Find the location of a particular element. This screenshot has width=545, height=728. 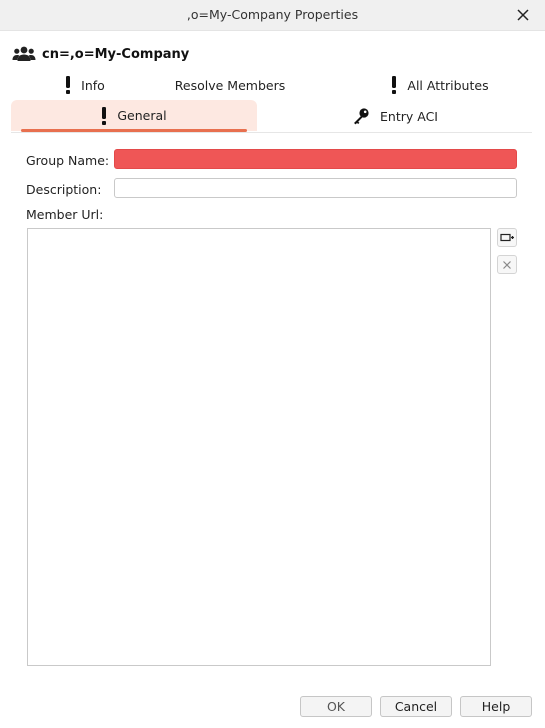

cancel-button: Cancel is located at coordinates (416, 706).